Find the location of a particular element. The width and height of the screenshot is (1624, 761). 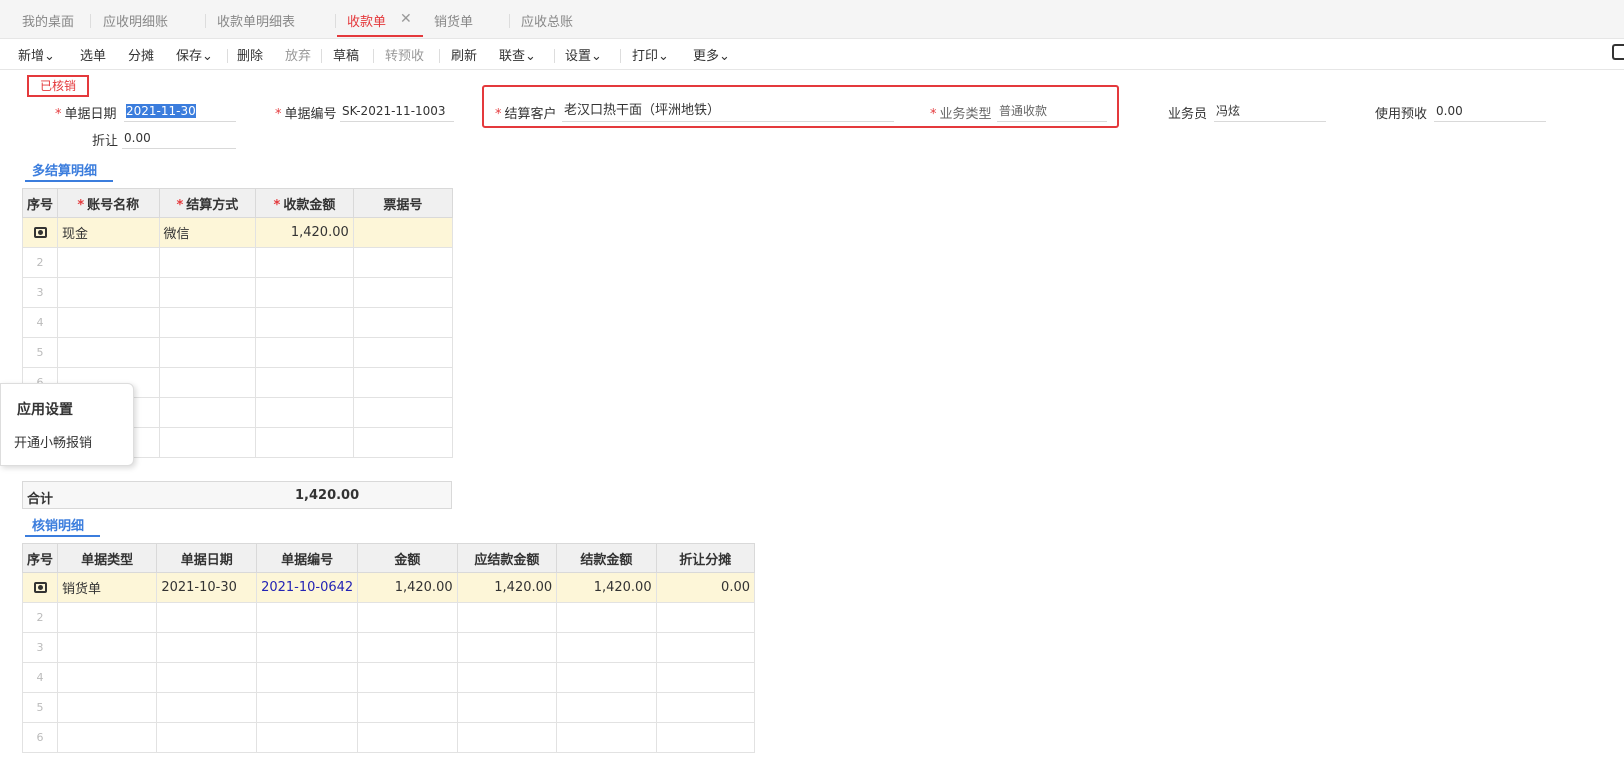

method-cell: 微信 is located at coordinates (207, 232).